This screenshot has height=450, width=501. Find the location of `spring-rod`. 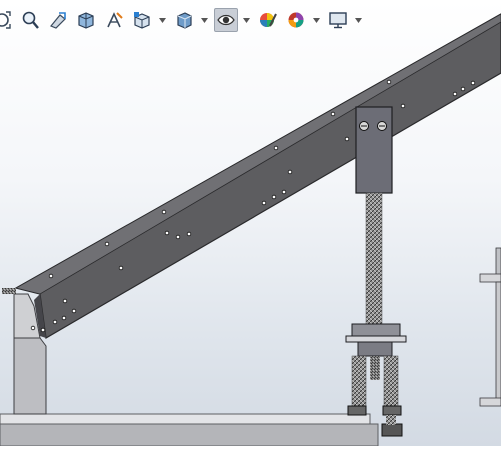

spring-rod is located at coordinates (374, 259).